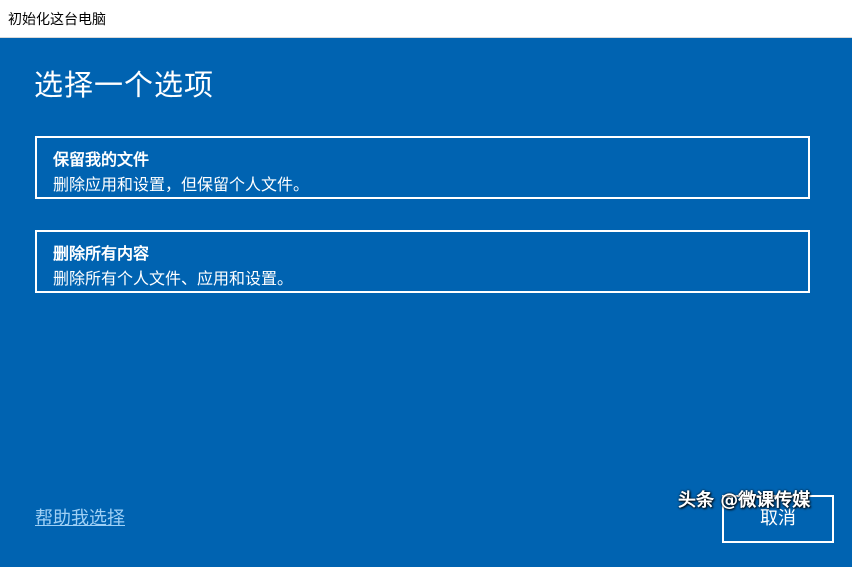  I want to click on page-title: 选择一个选项, so click(124, 85).